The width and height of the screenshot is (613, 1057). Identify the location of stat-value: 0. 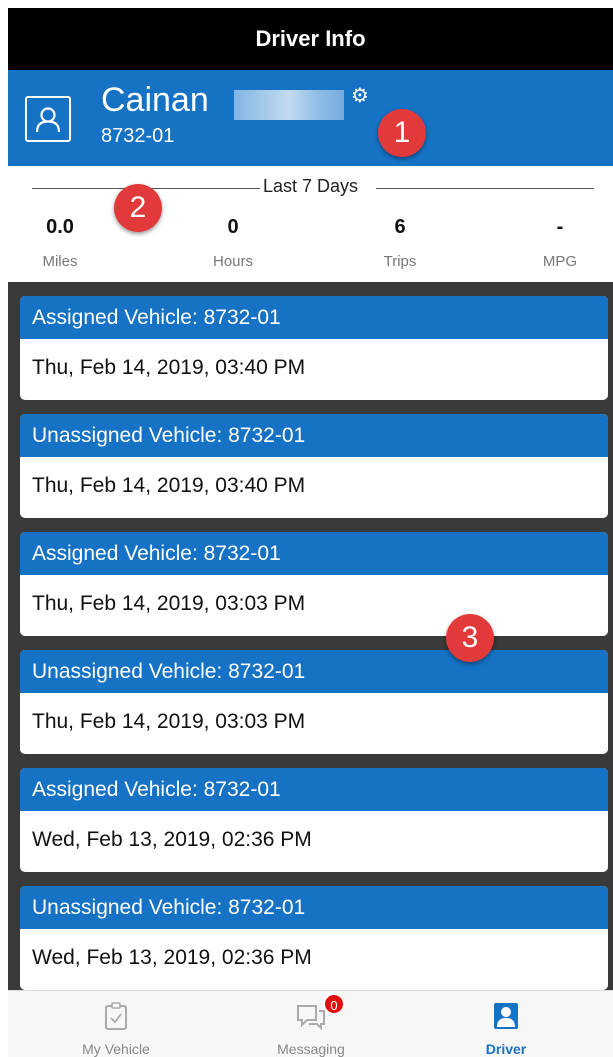
(233, 227).